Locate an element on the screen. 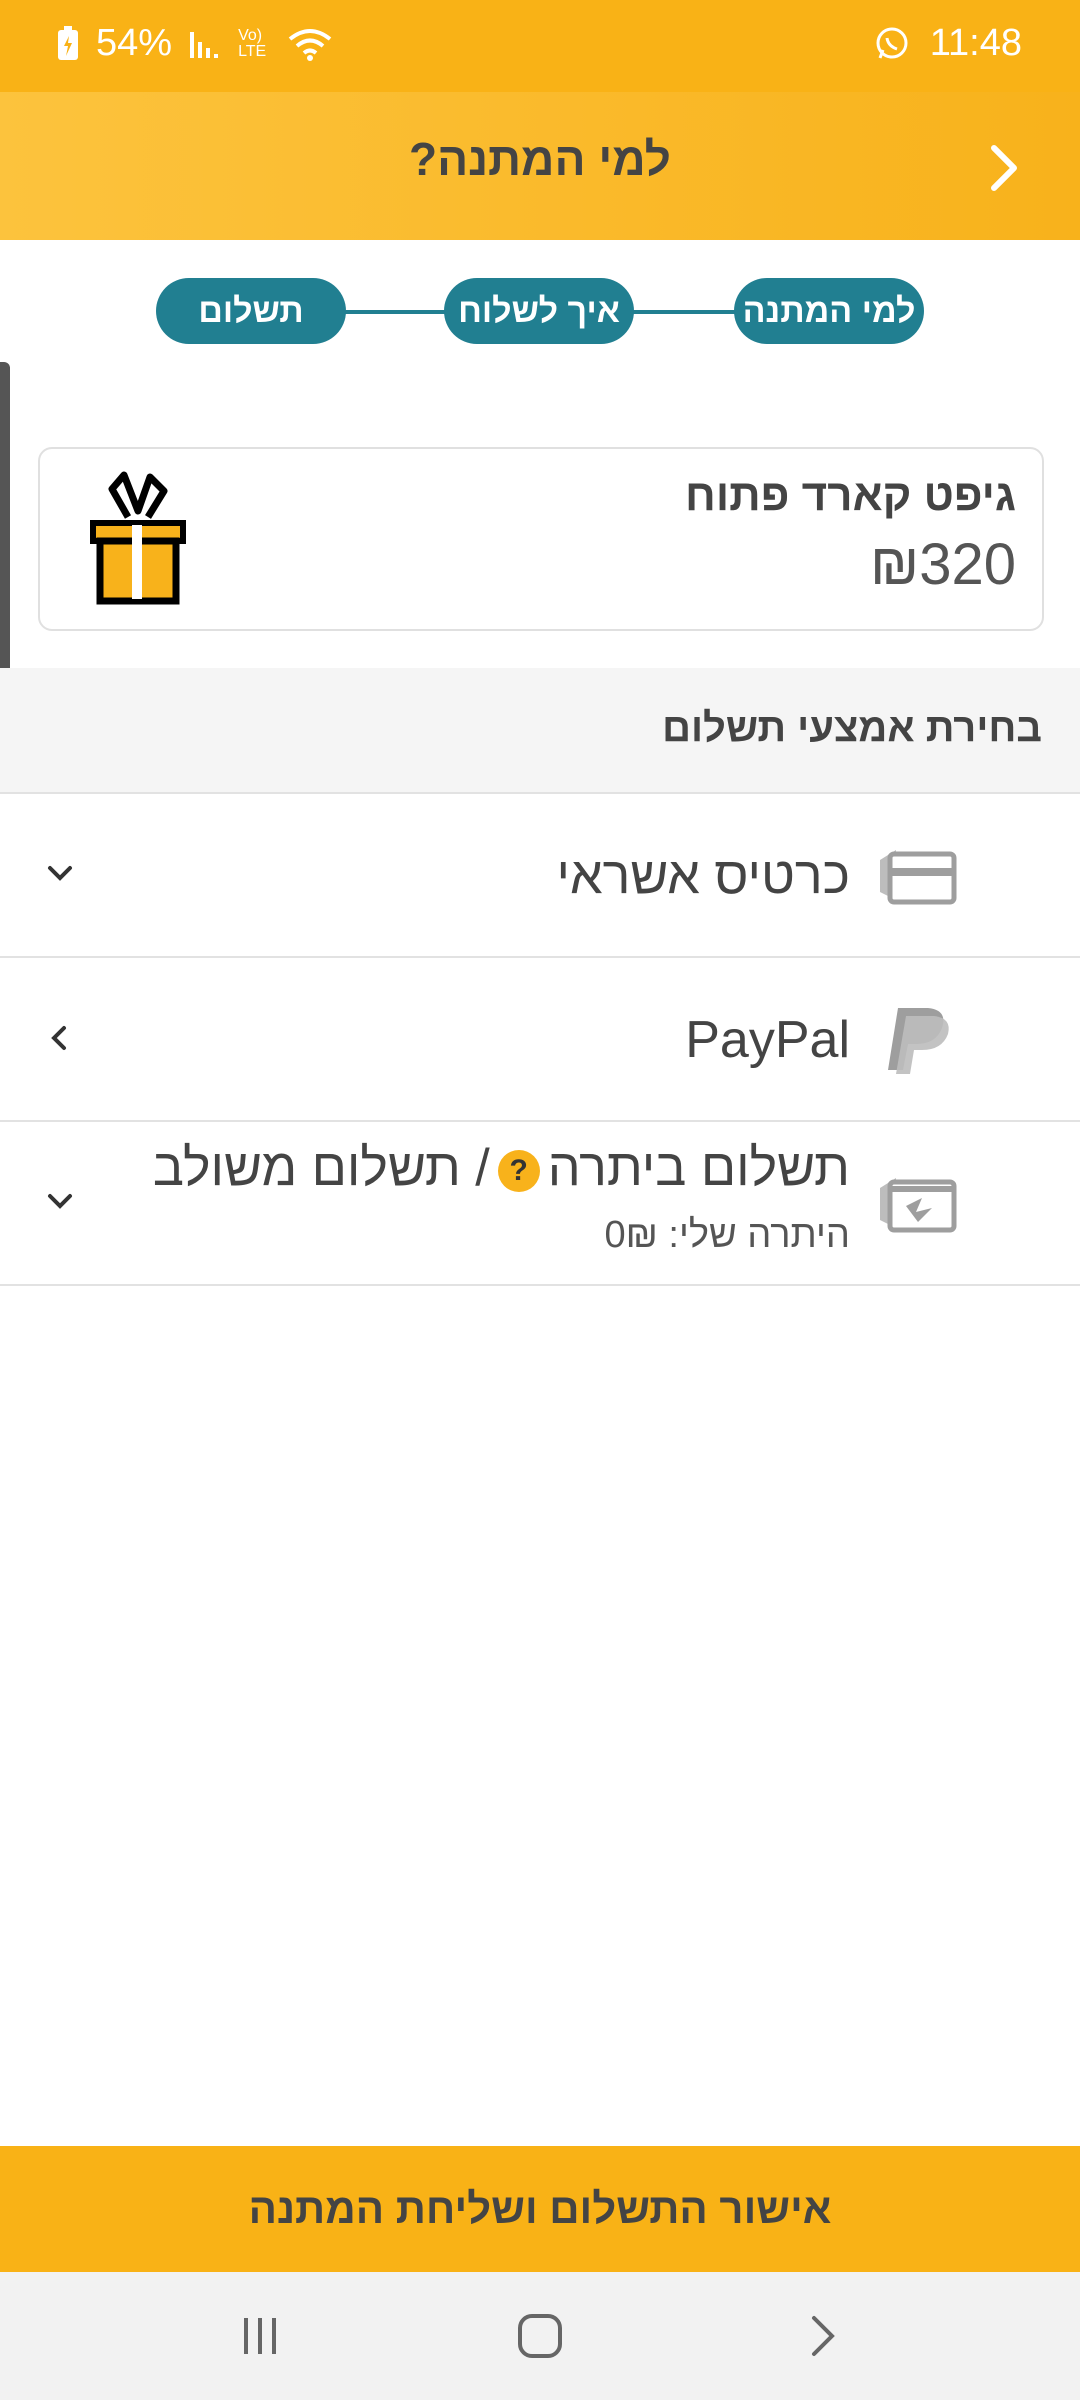 The image size is (1080, 2400). payment-section-title: בחירת אמצעי תשלום is located at coordinates (852, 728).